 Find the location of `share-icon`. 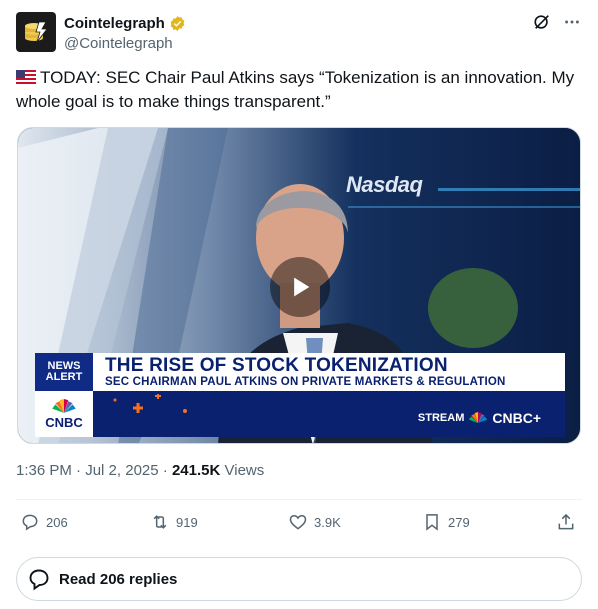

share-icon is located at coordinates (566, 521).